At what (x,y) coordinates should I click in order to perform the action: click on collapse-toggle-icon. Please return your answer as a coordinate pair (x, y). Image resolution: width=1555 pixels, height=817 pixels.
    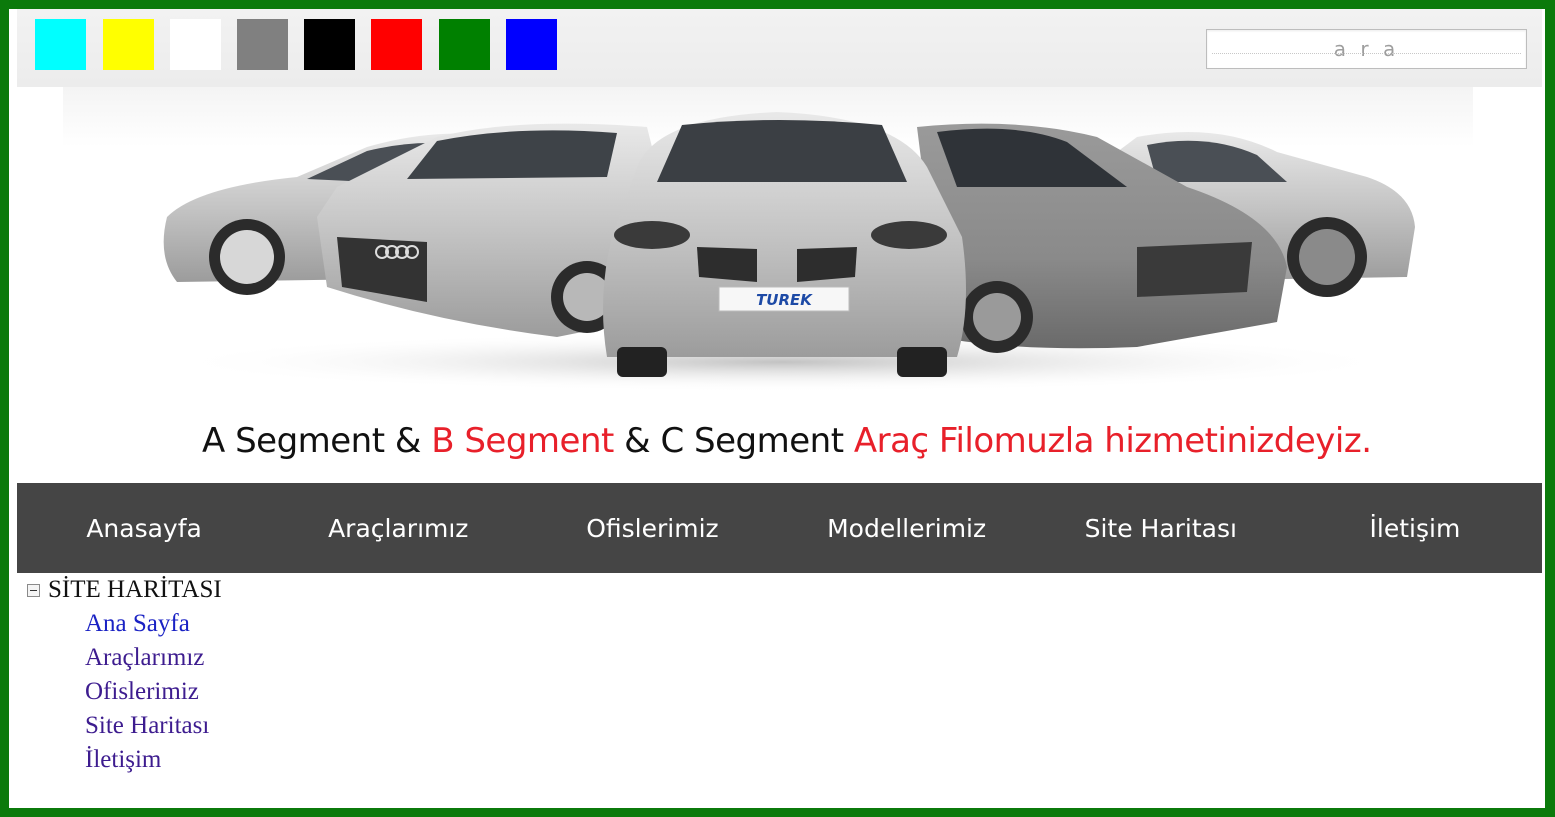
    Looking at the image, I should click on (33, 590).